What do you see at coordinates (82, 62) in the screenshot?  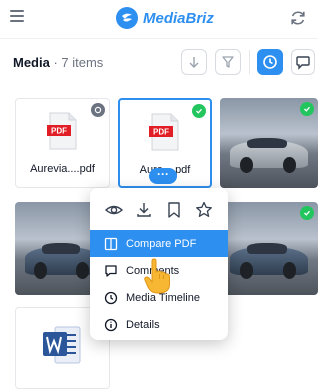 I see `item-count: 7 items` at bounding box center [82, 62].